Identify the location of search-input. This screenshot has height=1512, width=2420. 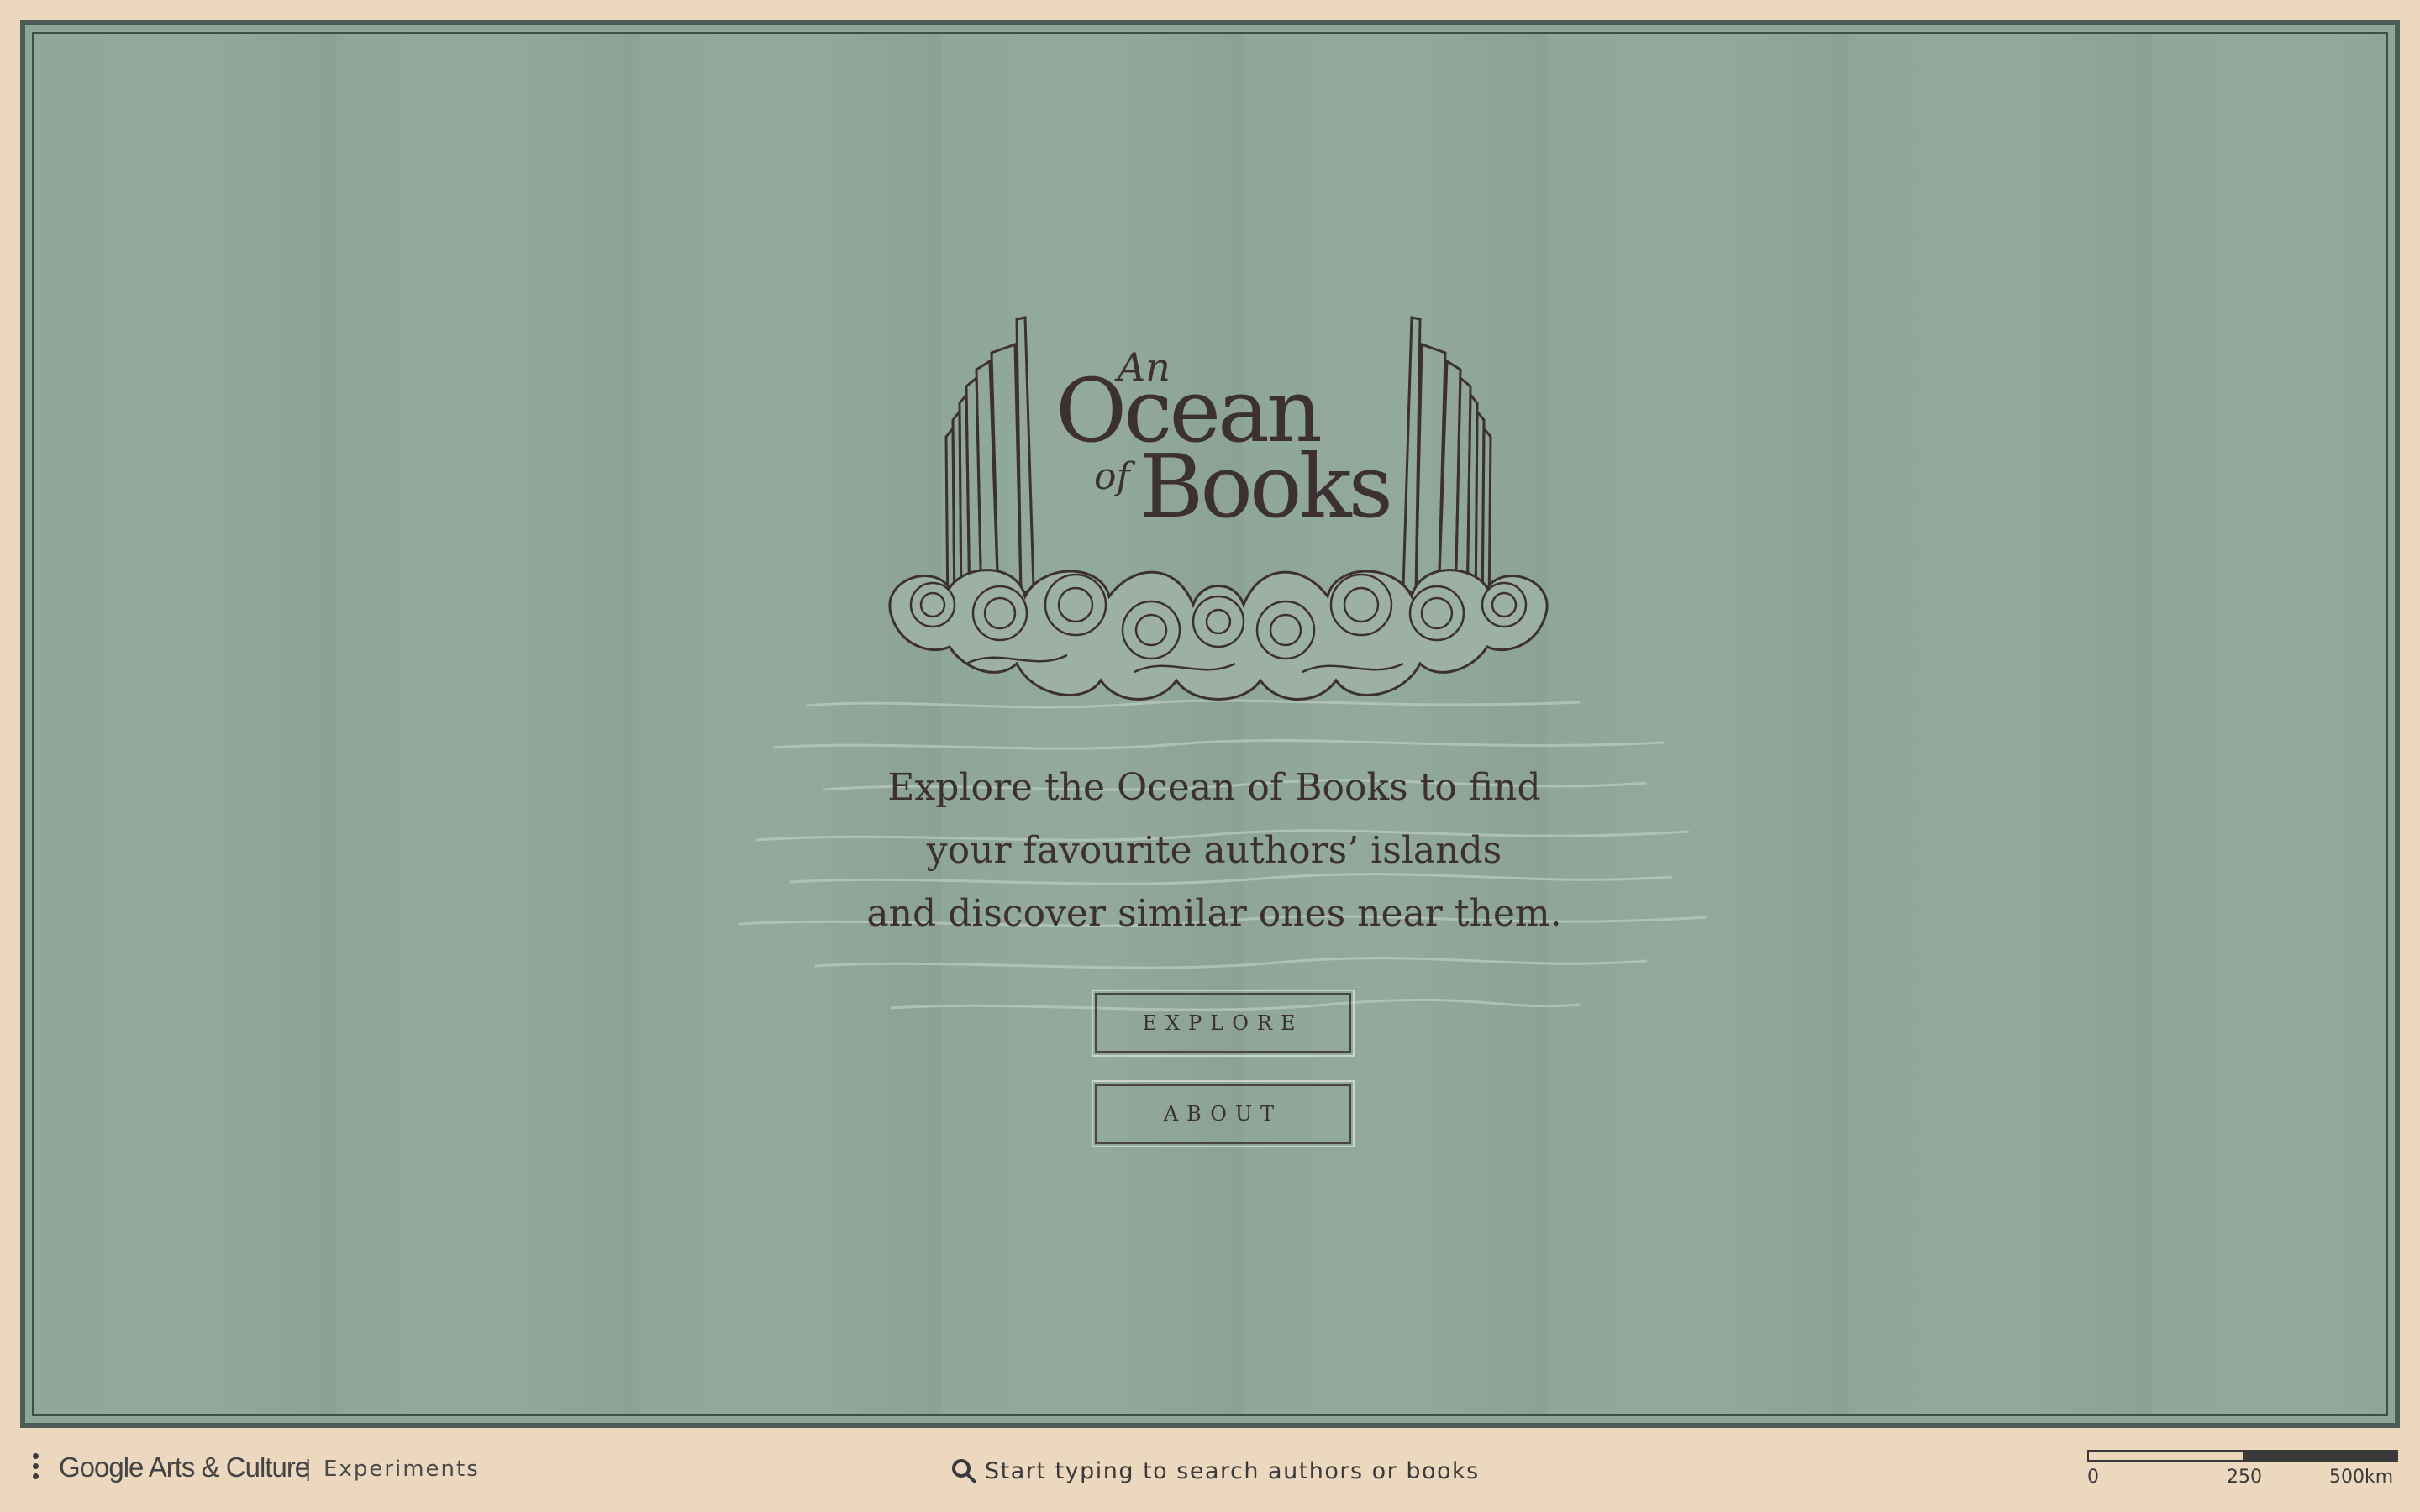
(1245, 1471).